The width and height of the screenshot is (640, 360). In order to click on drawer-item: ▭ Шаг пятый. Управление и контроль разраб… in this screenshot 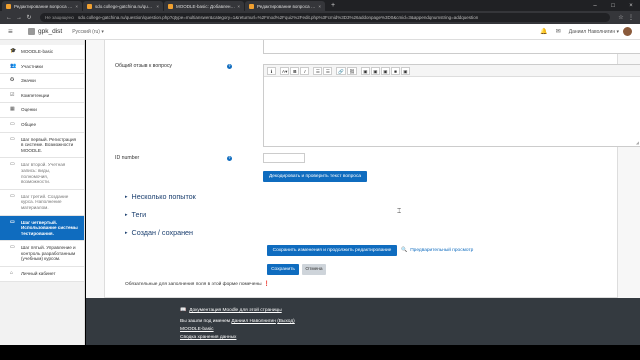, I will do `click(42, 254)`.